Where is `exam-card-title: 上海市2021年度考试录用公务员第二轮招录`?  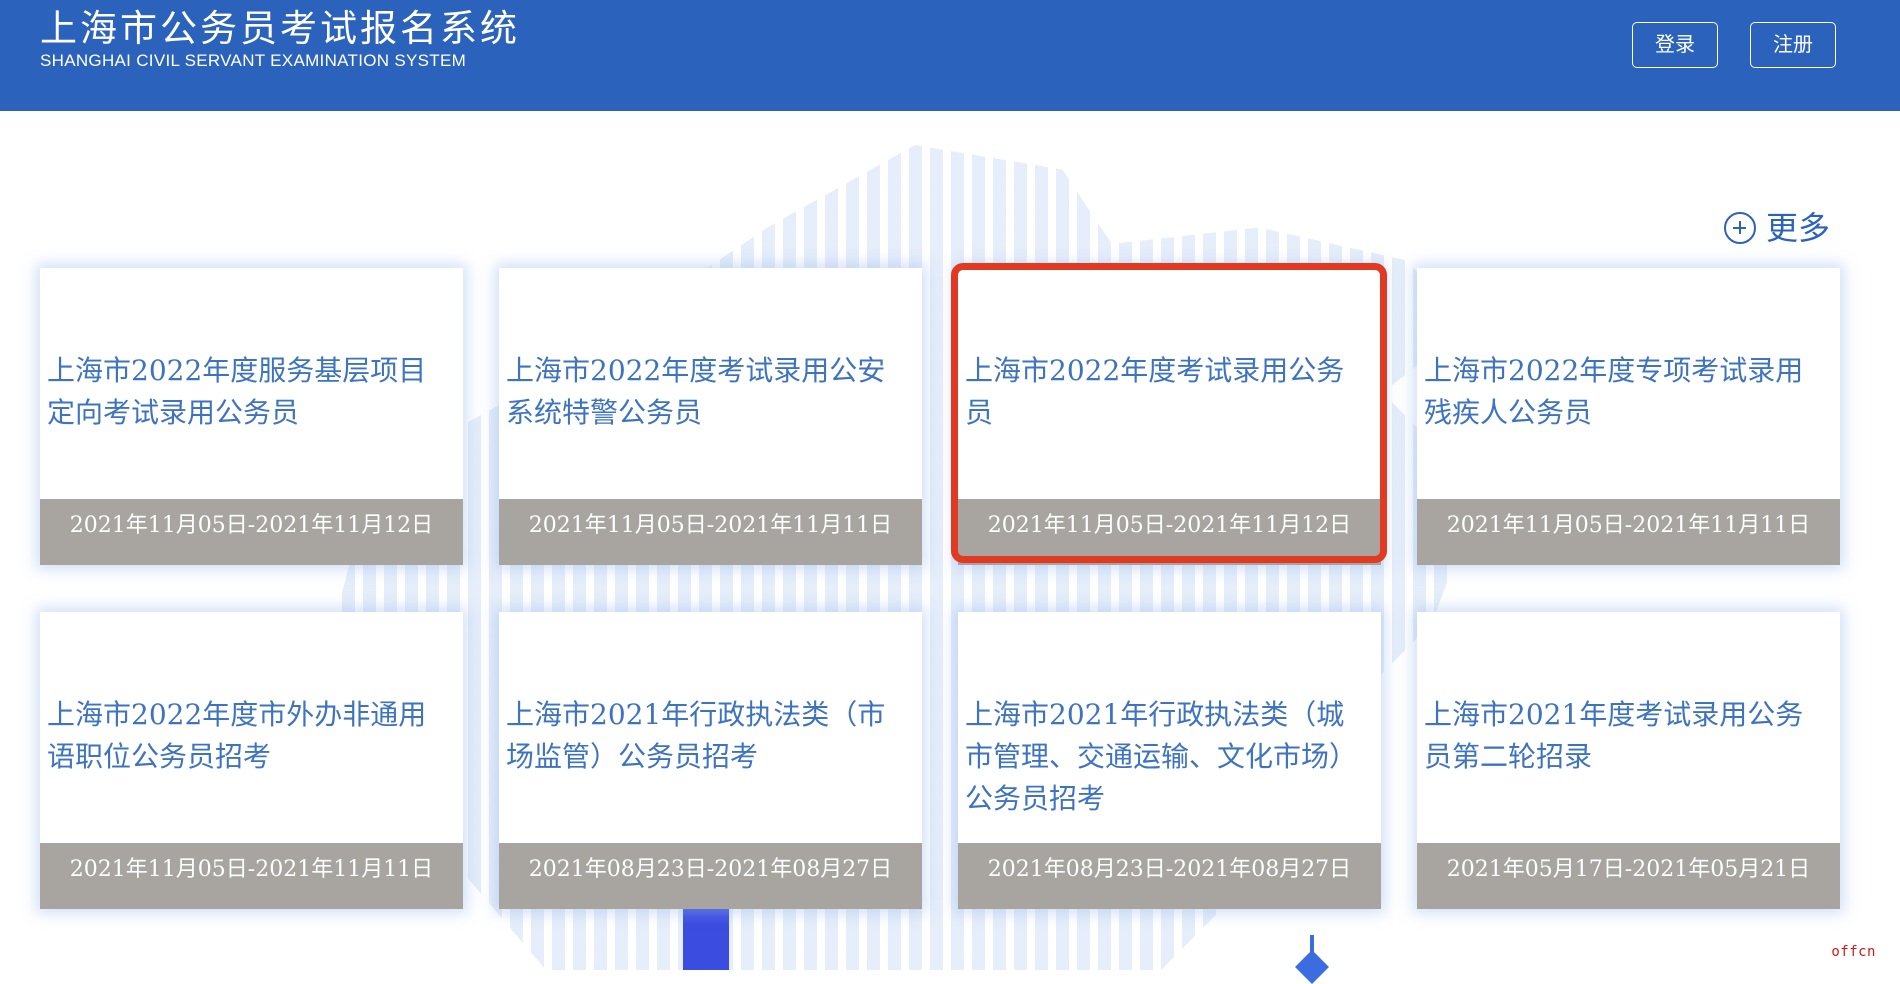
exam-card-title: 上海市2021年度考试录用公务员第二轮招录 is located at coordinates (1614, 735).